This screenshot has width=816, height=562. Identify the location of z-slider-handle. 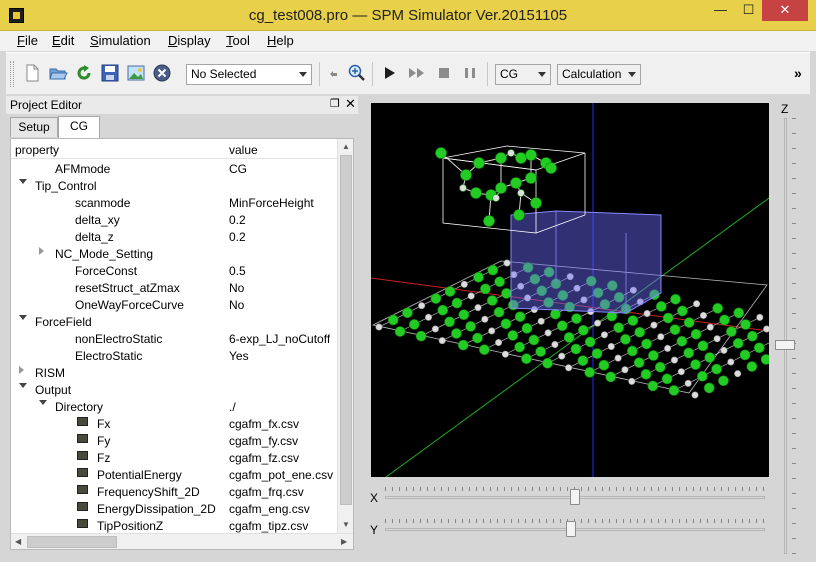
(785, 344).